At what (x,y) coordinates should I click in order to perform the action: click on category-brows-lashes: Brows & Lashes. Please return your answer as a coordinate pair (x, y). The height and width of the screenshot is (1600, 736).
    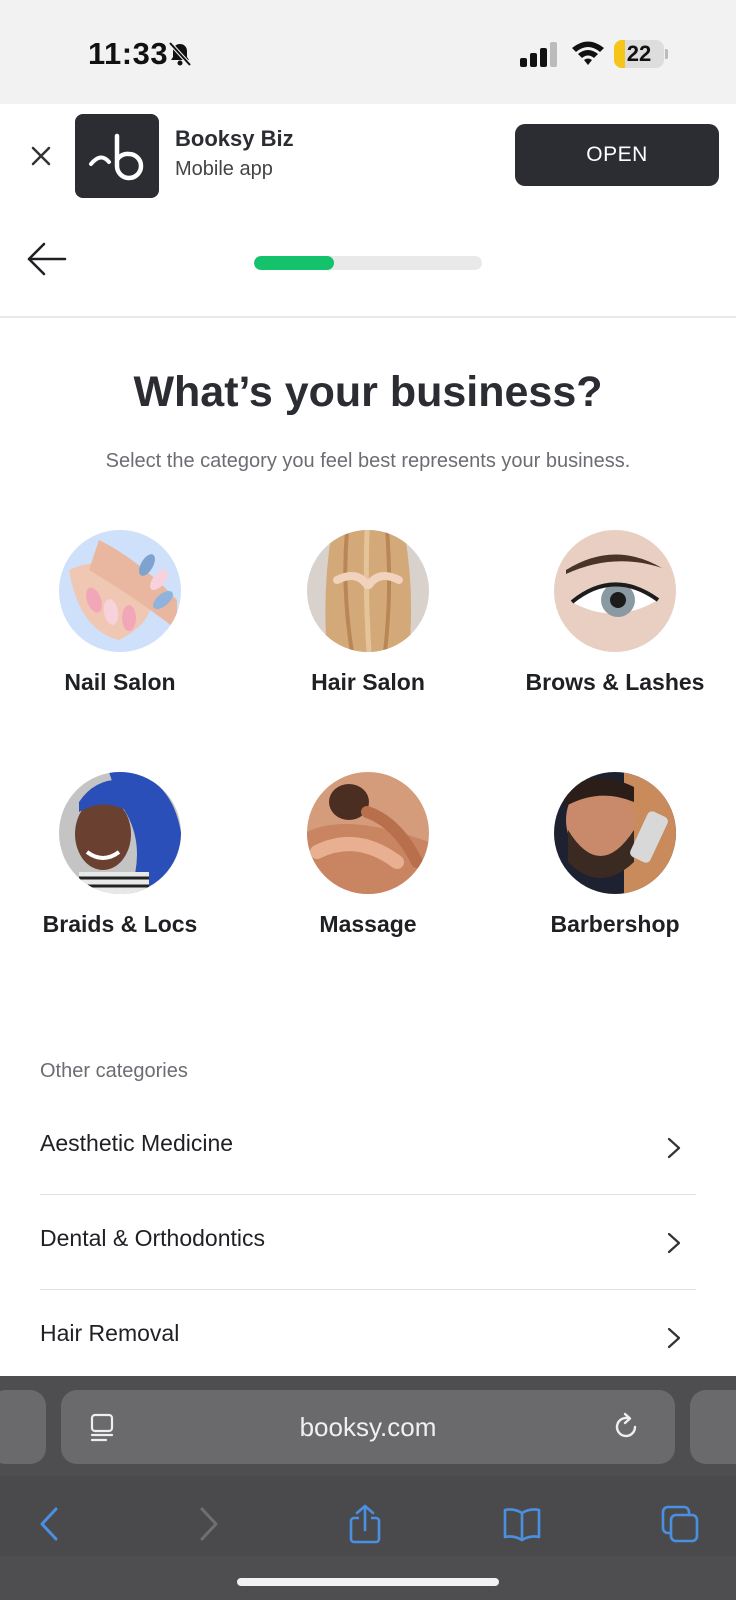
    Looking at the image, I should click on (615, 614).